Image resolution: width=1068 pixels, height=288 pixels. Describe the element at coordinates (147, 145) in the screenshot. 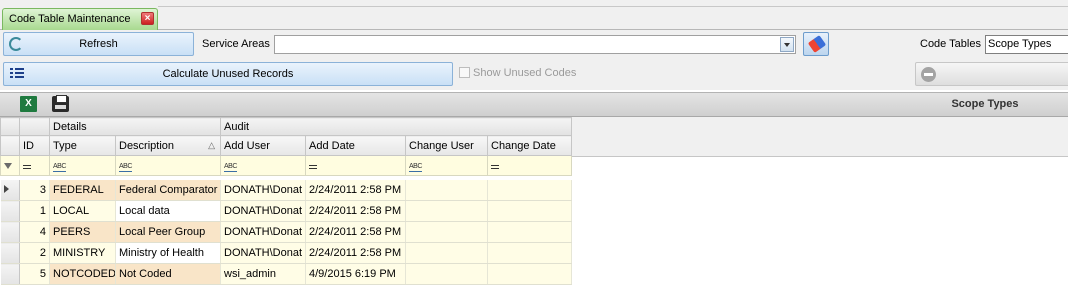

I see `column-header-description-label: Description` at that location.